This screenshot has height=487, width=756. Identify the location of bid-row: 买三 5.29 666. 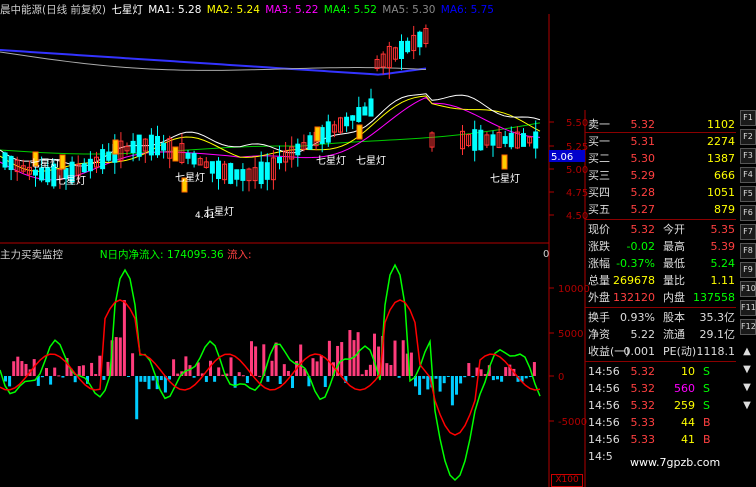
(660, 175).